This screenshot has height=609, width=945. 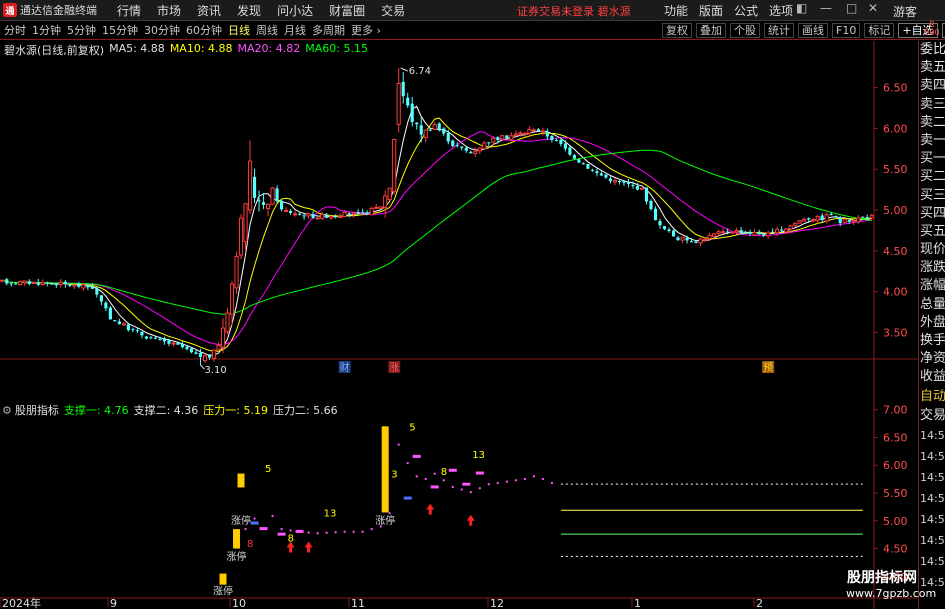 I want to click on menu-item-discover: 发现, so click(x=249, y=10).